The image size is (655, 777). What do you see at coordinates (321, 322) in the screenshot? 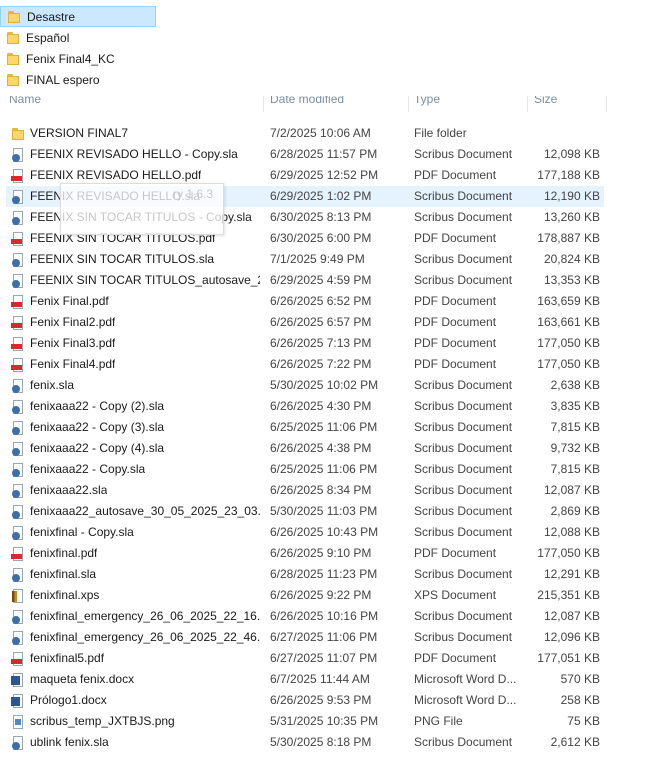
I see `file-date-modified: 6/26/2025 6:57 PM` at bounding box center [321, 322].